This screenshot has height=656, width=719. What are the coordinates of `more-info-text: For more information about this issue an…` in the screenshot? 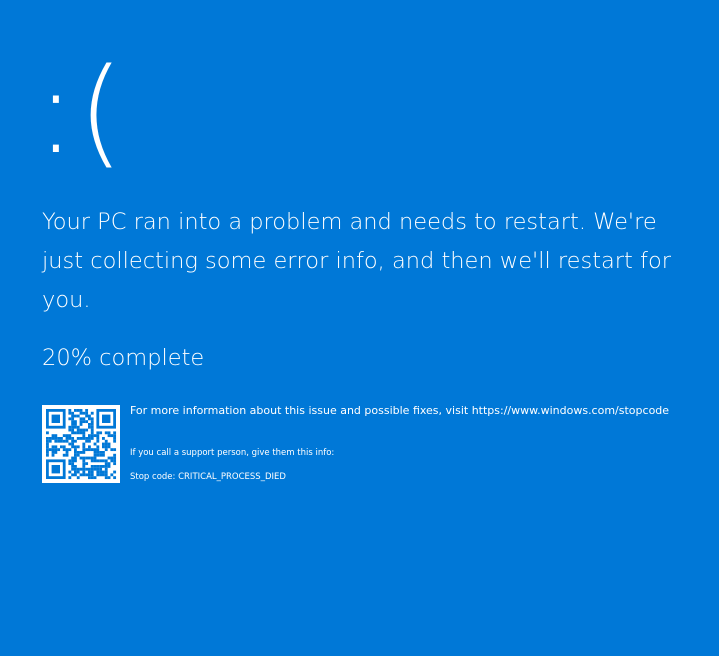 It's located at (400, 410).